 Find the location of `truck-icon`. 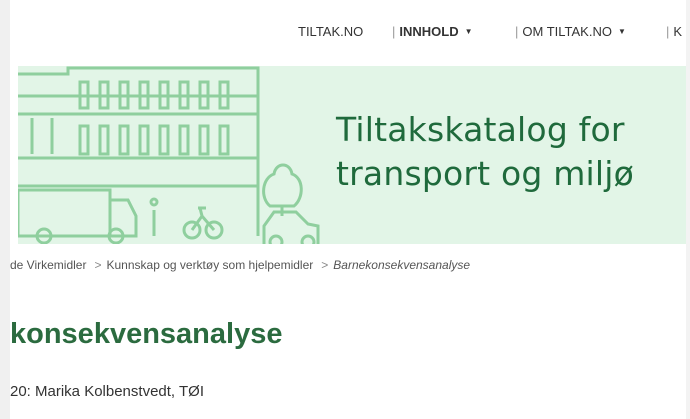

truck-icon is located at coordinates (78, 216).